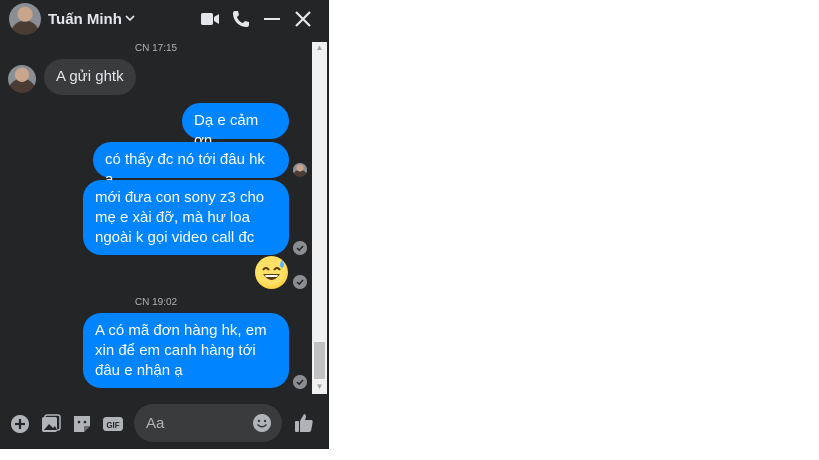 This screenshot has height=460, width=819. What do you see at coordinates (196, 423) in the screenshot?
I see `message-input` at bounding box center [196, 423].